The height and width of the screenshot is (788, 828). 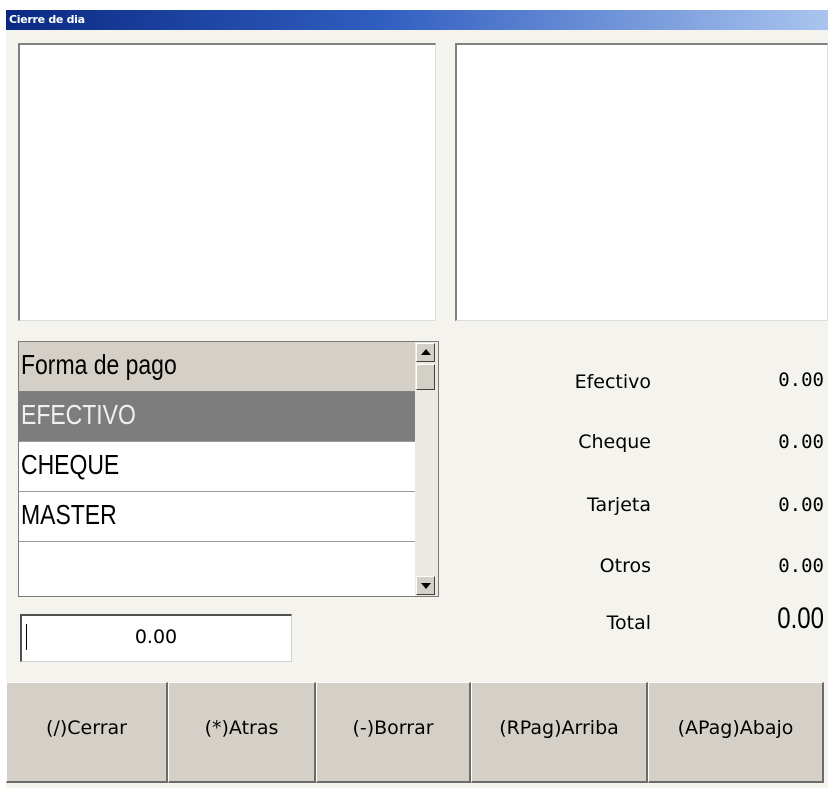 I want to click on apag-abajo-button-label: (APag)Abajo, so click(x=735, y=728).